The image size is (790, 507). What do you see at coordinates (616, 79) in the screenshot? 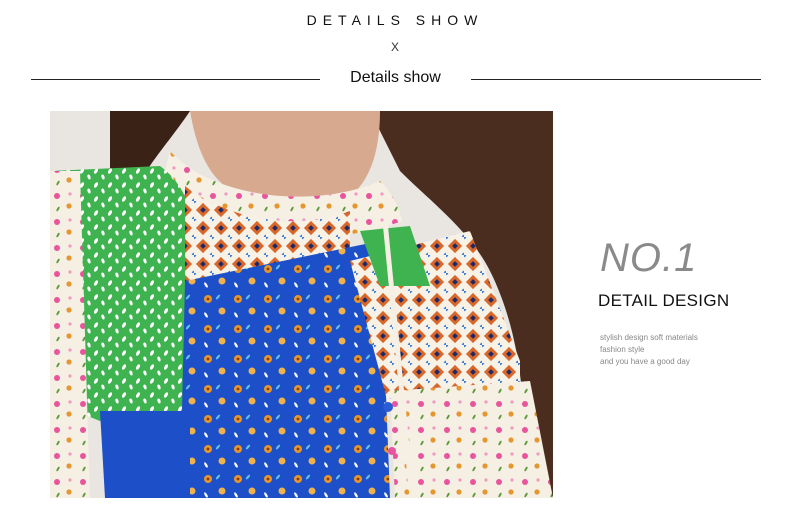
I see `divider-right` at bounding box center [616, 79].